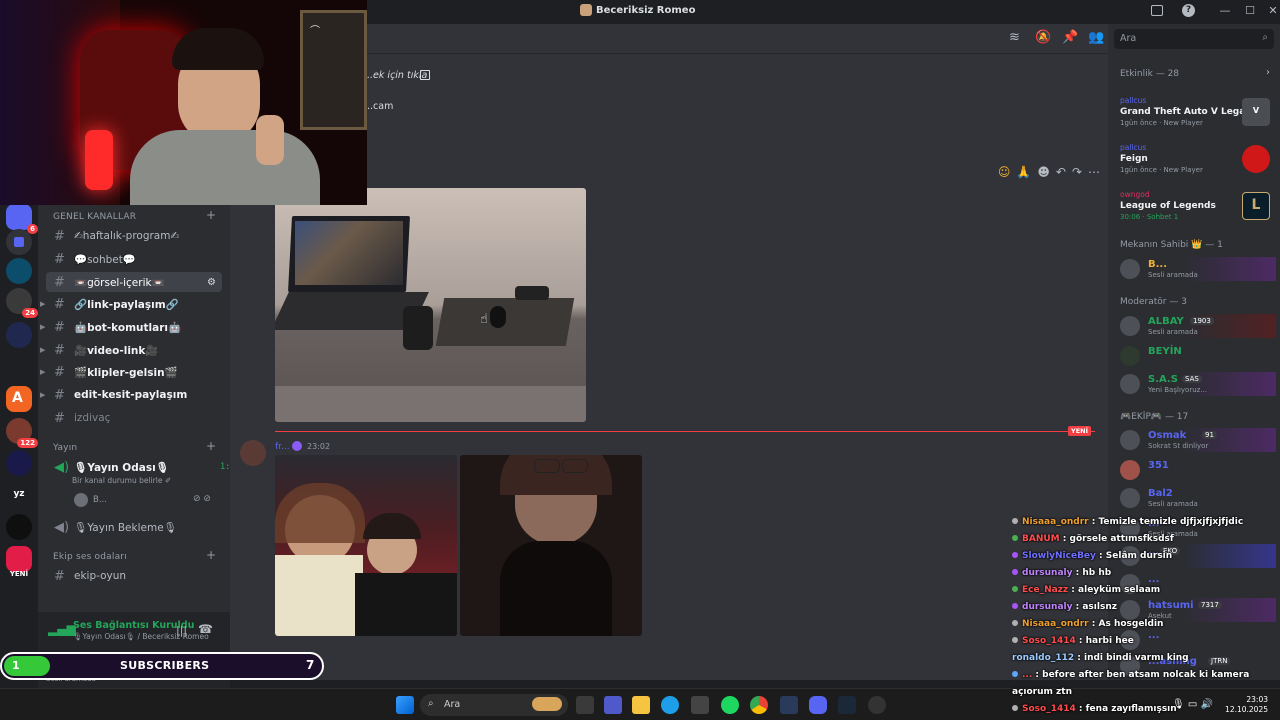 The image size is (1280, 720). I want to click on mute-notifications-icon: 🔕, so click(1043, 37).